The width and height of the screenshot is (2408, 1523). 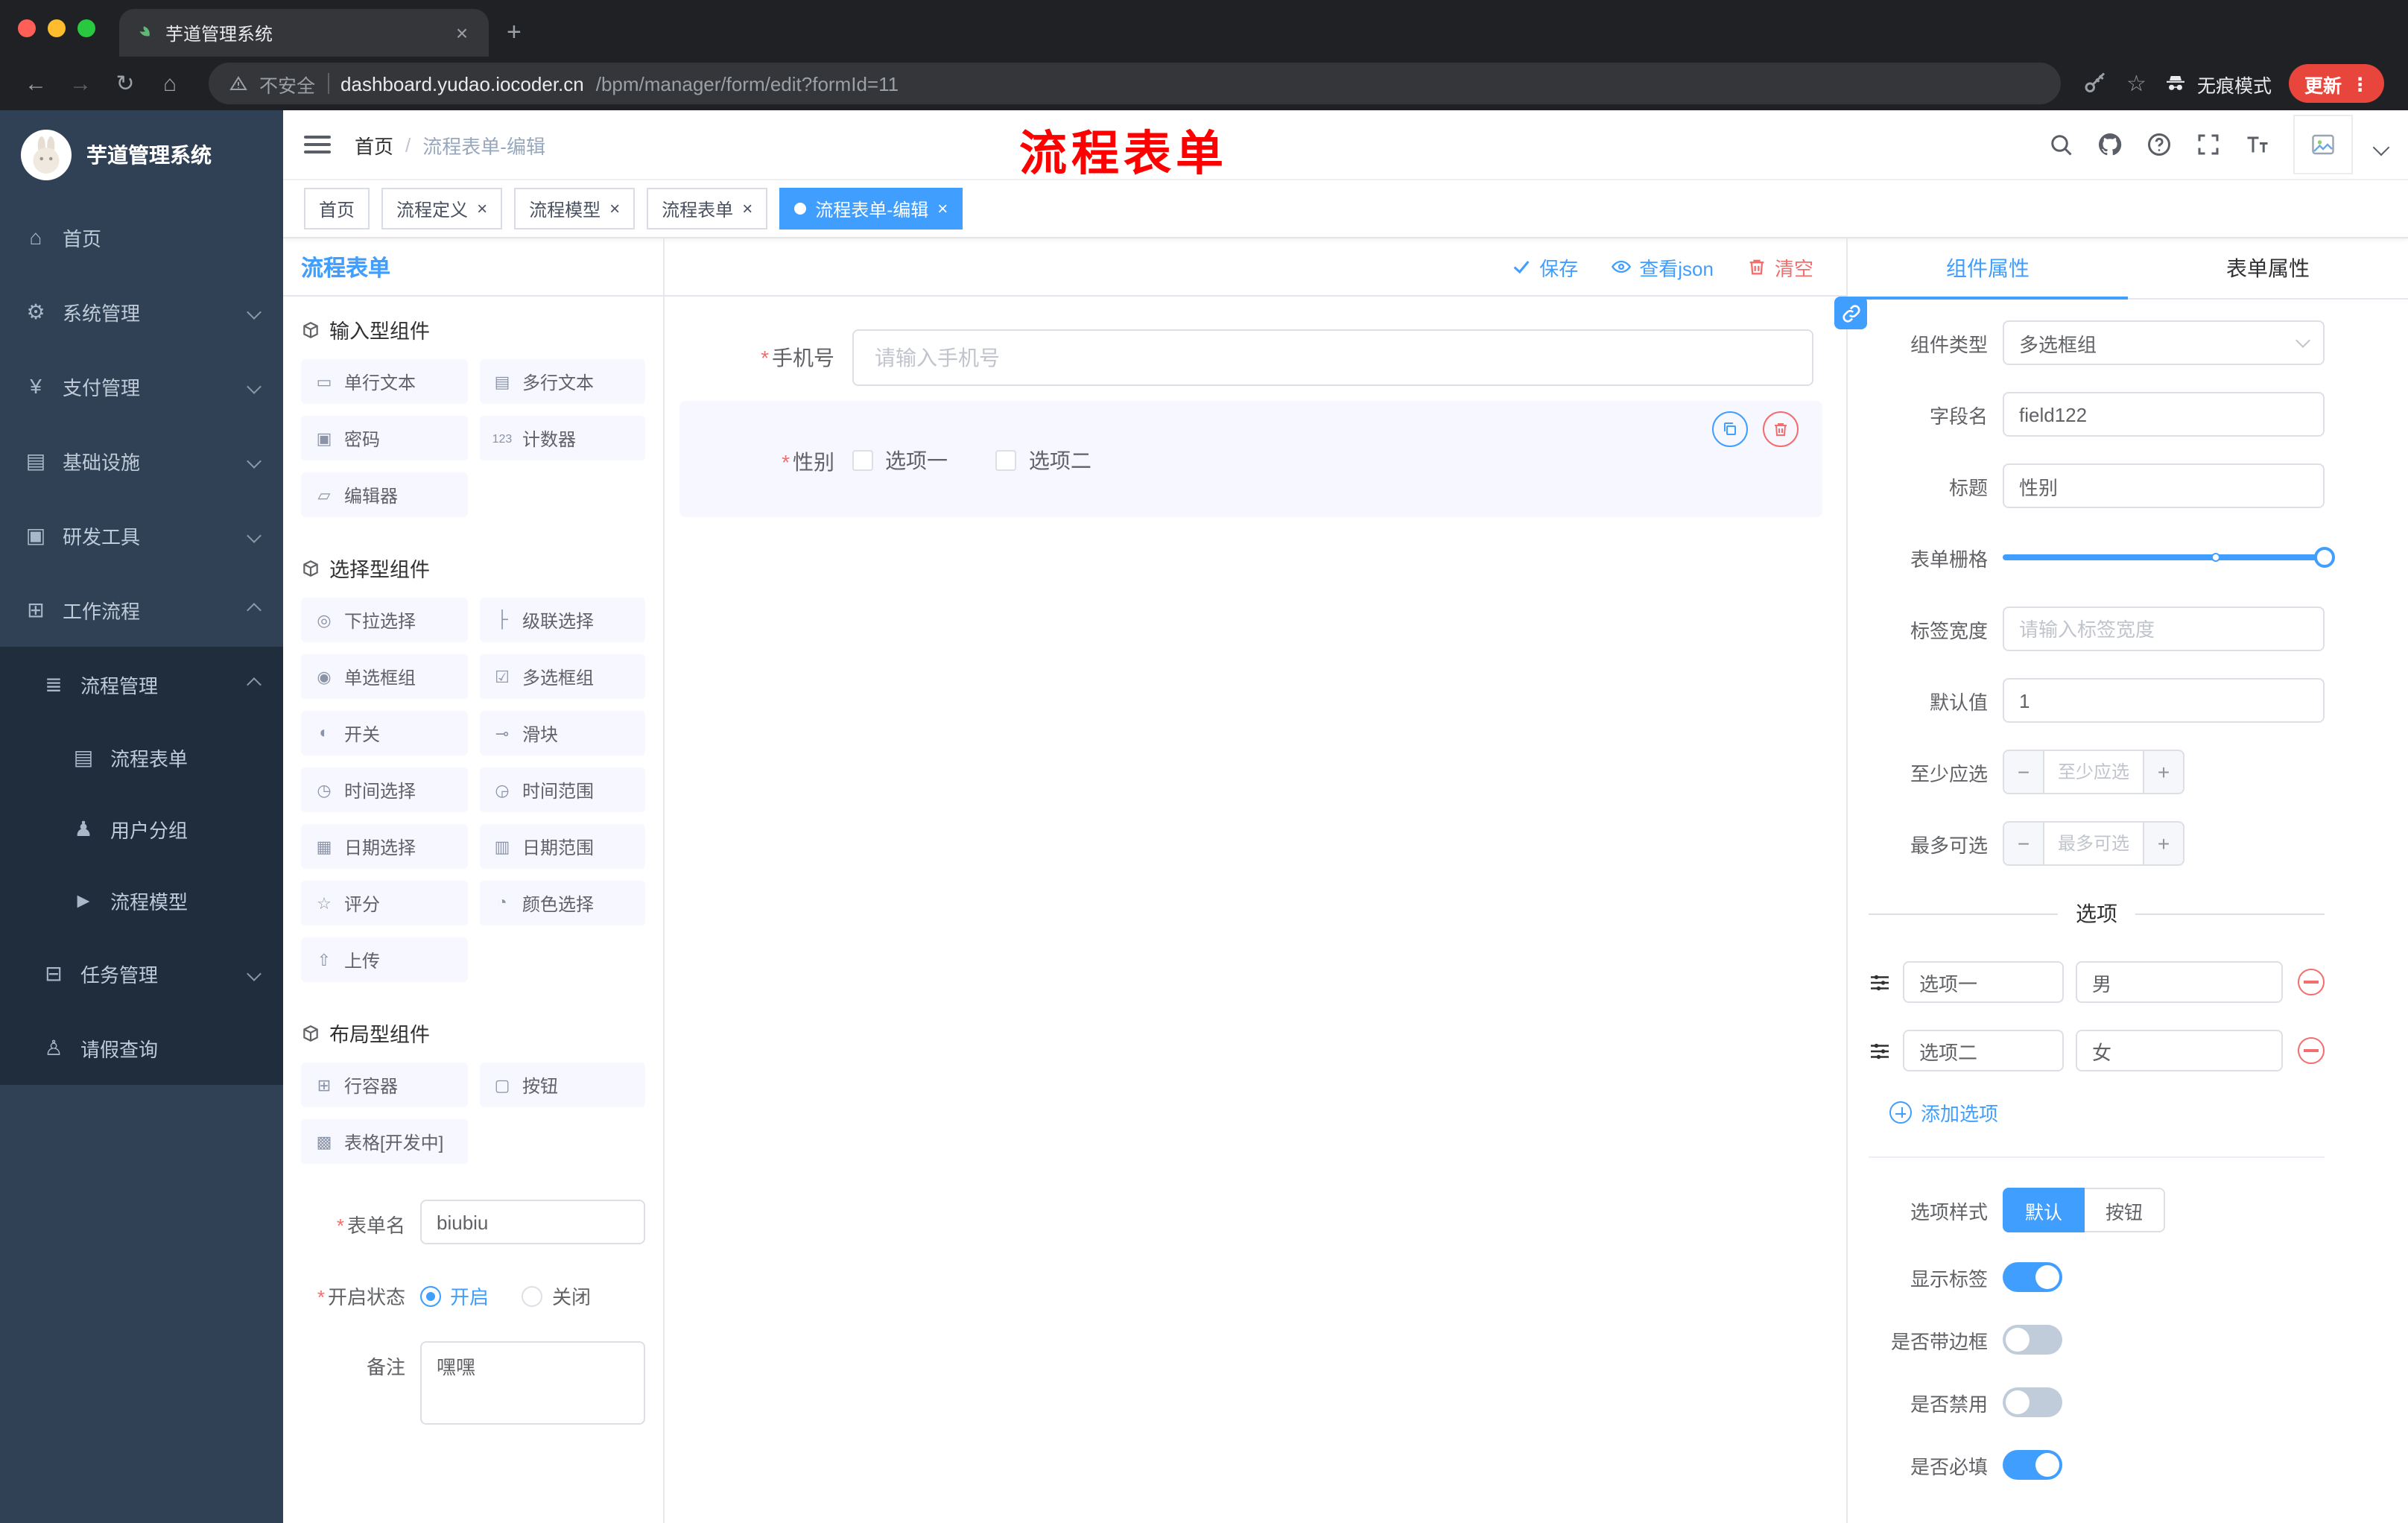 What do you see at coordinates (1850, 313) in the screenshot?
I see `link-handle-button` at bounding box center [1850, 313].